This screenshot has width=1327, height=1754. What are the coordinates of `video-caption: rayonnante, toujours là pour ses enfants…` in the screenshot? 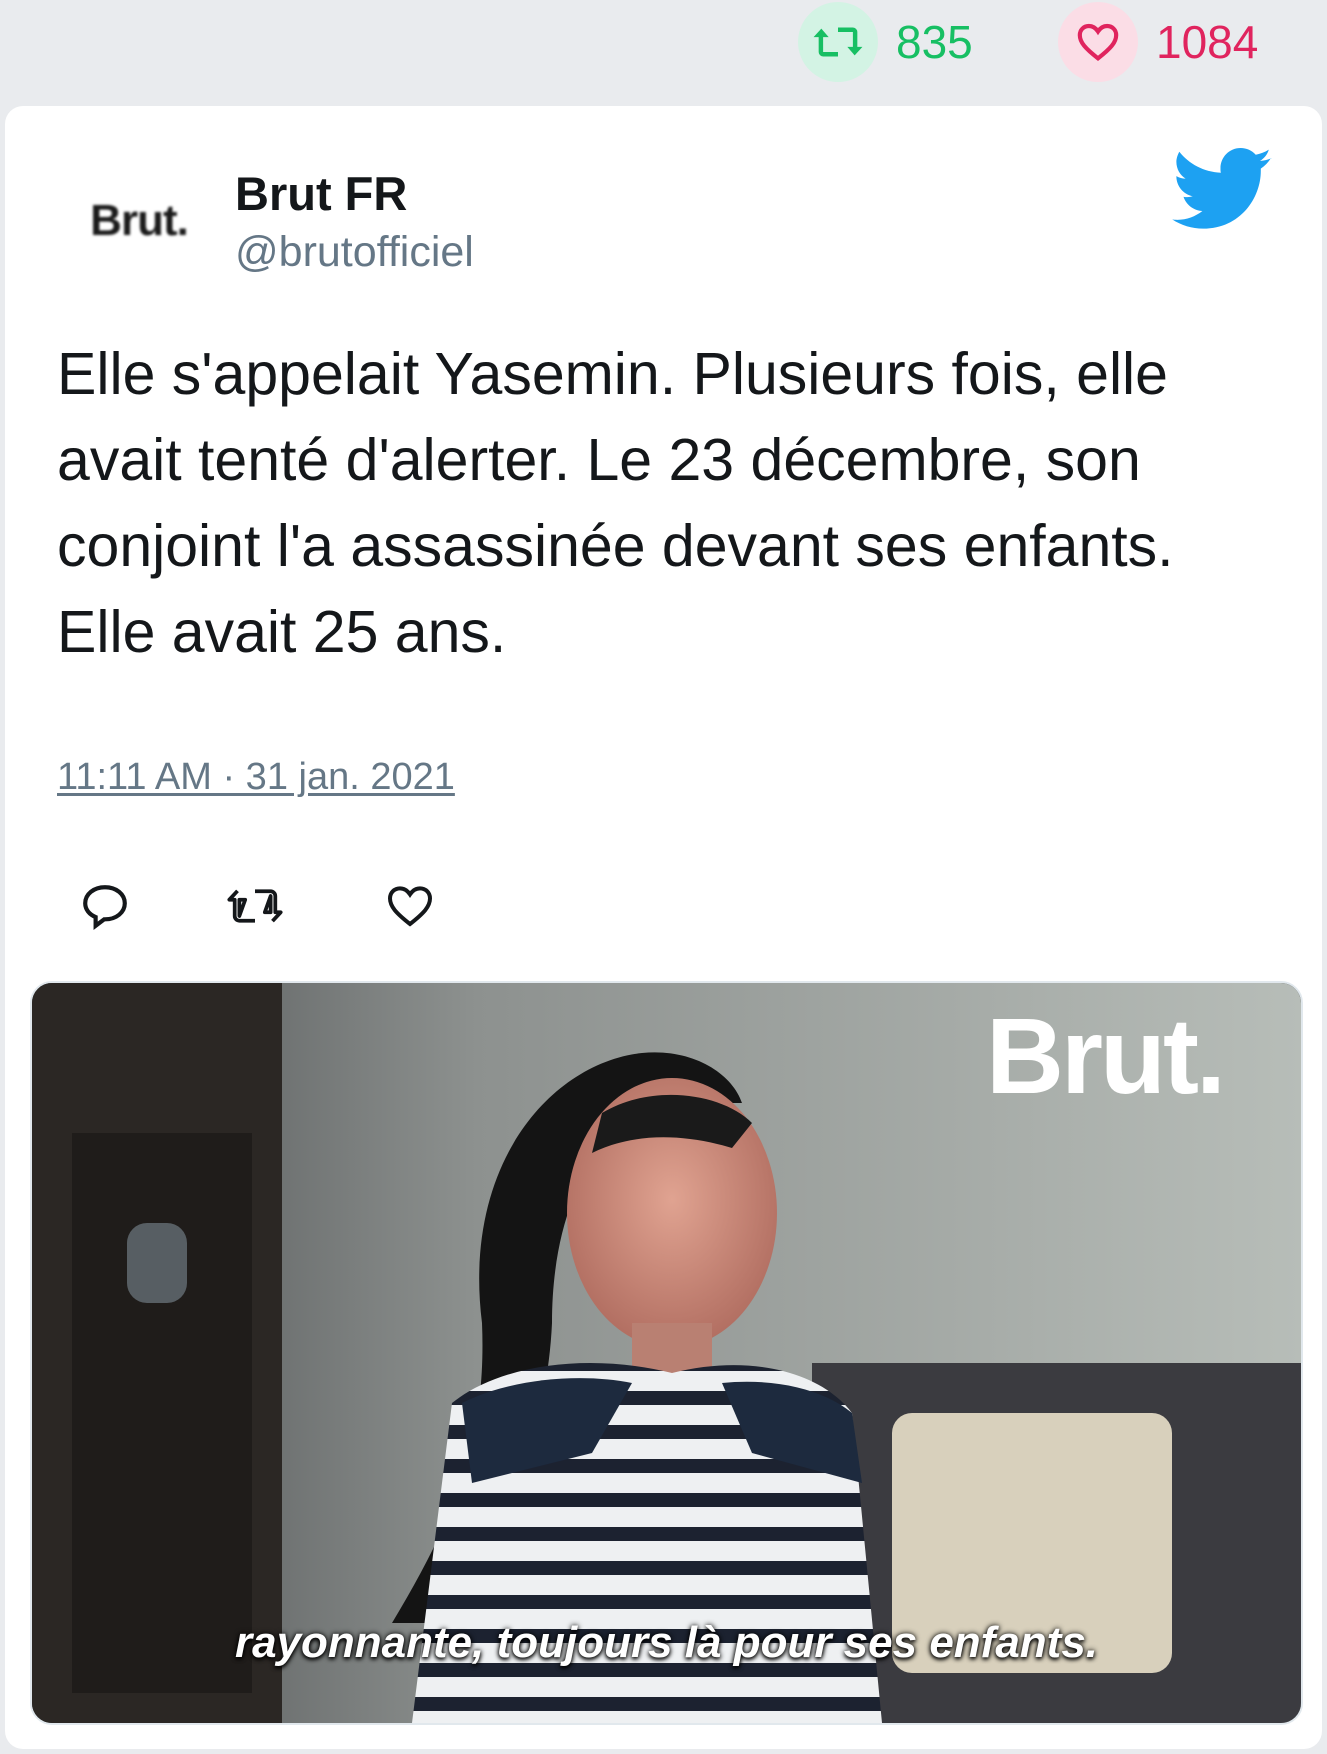 It's located at (666, 1642).